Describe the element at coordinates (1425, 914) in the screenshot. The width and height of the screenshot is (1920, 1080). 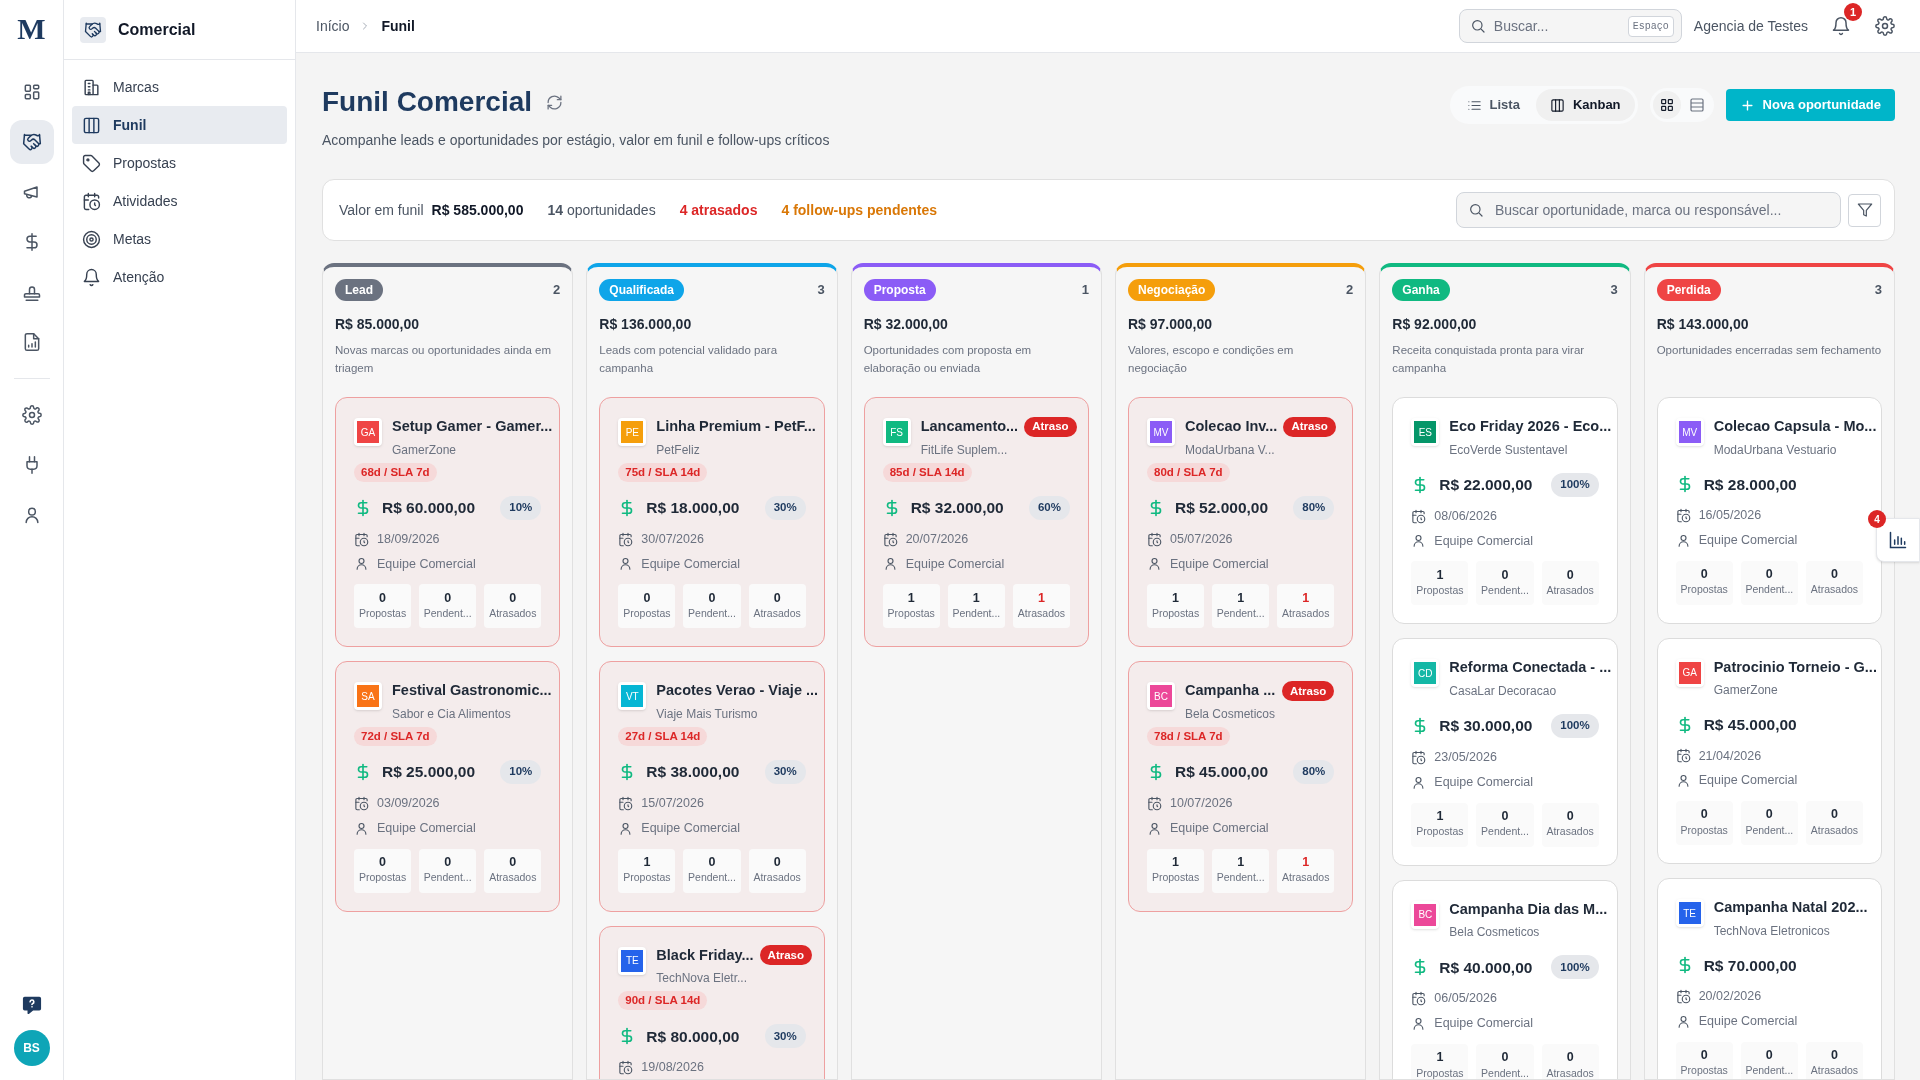
I see `brand-logo: BC` at that location.